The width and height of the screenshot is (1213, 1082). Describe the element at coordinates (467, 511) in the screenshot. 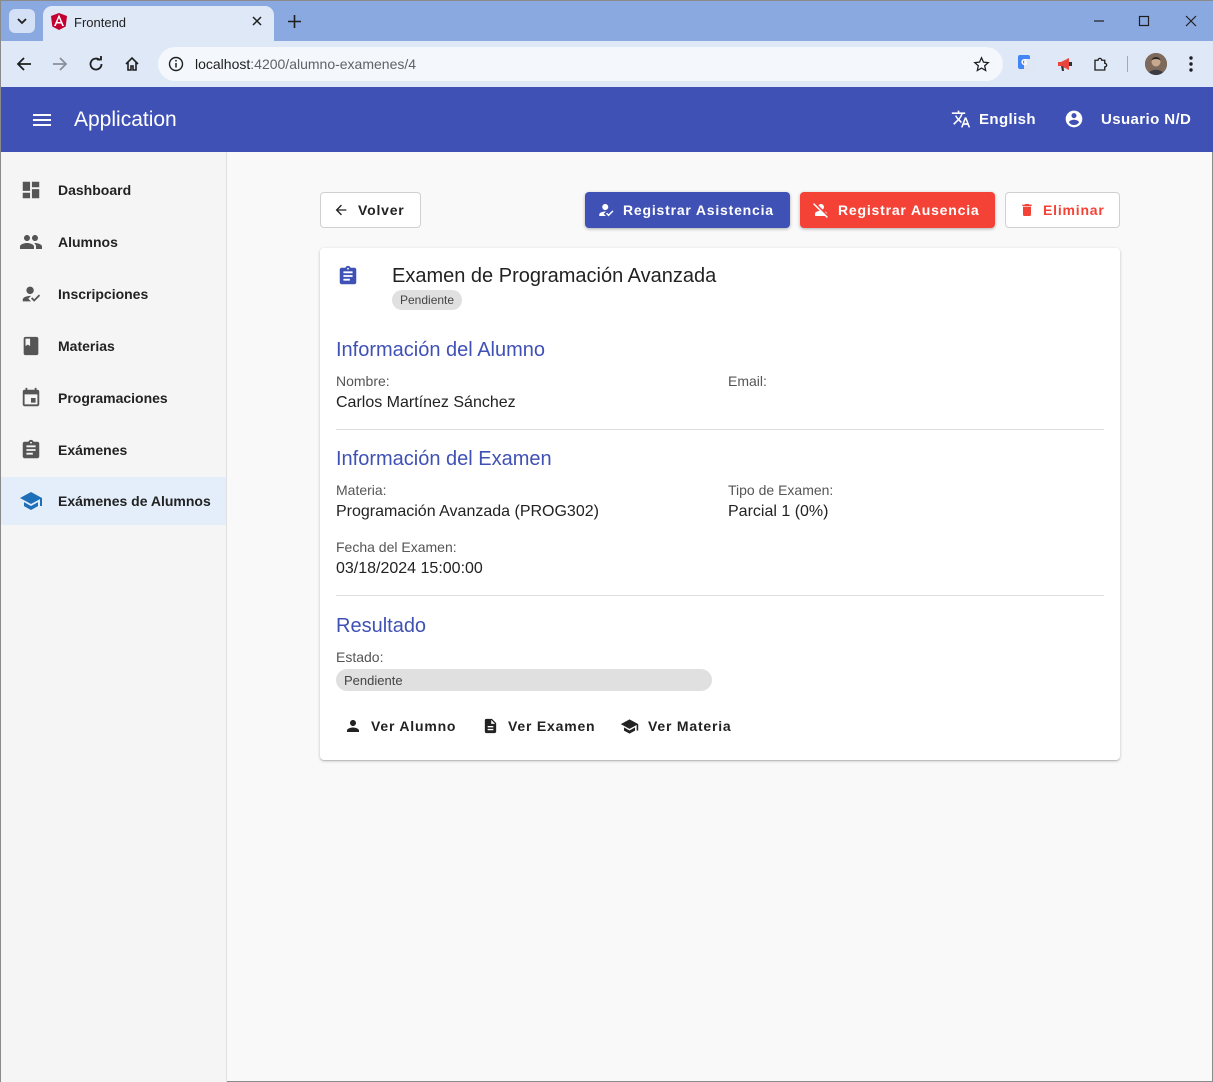

I see `subject-value: Programación Avanzada (PROG302)` at that location.